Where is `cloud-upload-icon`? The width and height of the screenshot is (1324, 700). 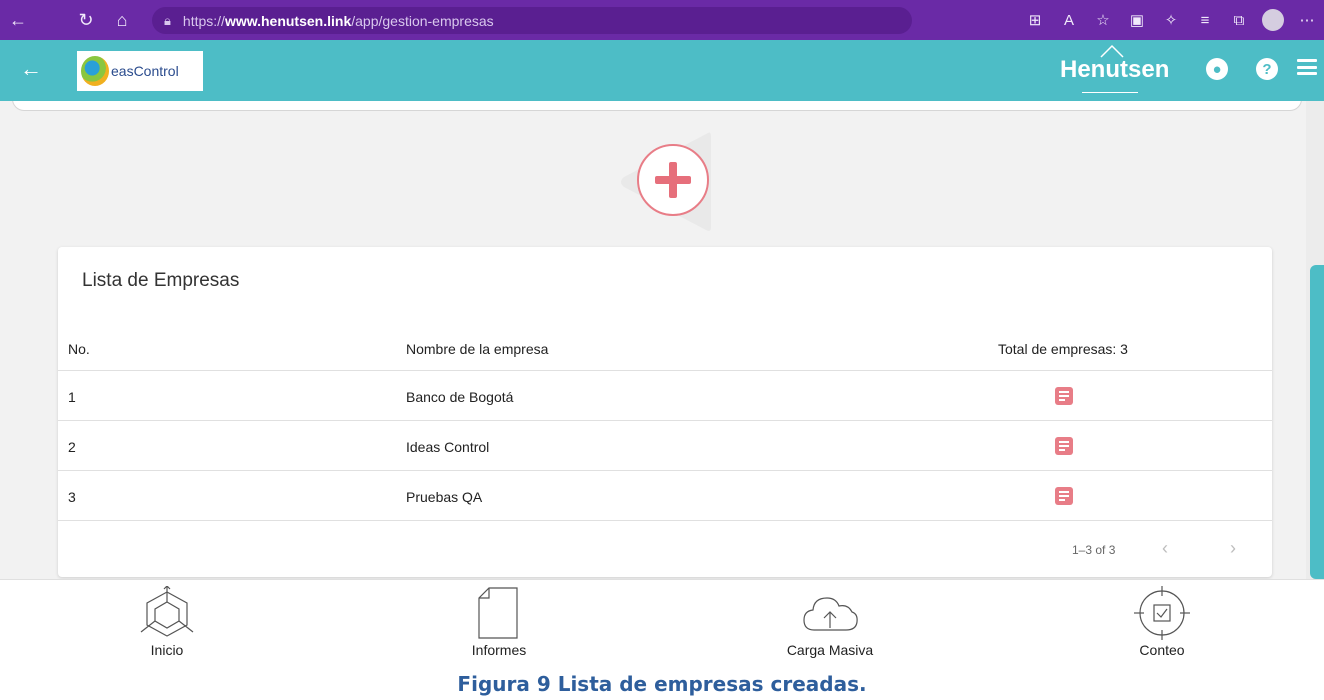 cloud-upload-icon is located at coordinates (830, 614).